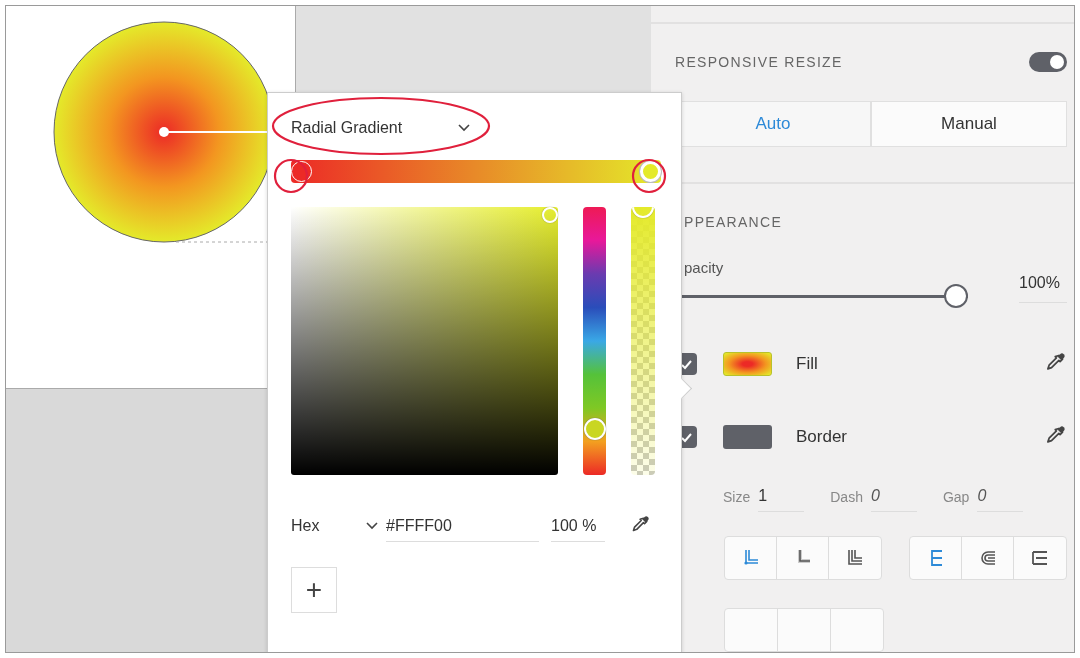 This screenshot has width=1080, height=658. Describe the element at coordinates (781, 496) in the screenshot. I see `input-field: 1` at that location.